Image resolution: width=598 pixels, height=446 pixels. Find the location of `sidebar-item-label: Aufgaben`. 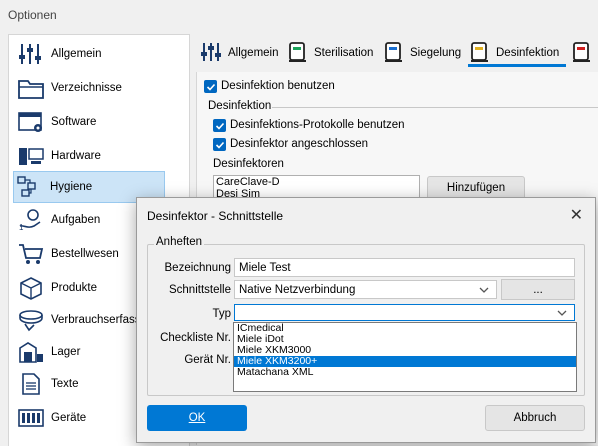

sidebar-item-label: Aufgaben is located at coordinates (76, 220).